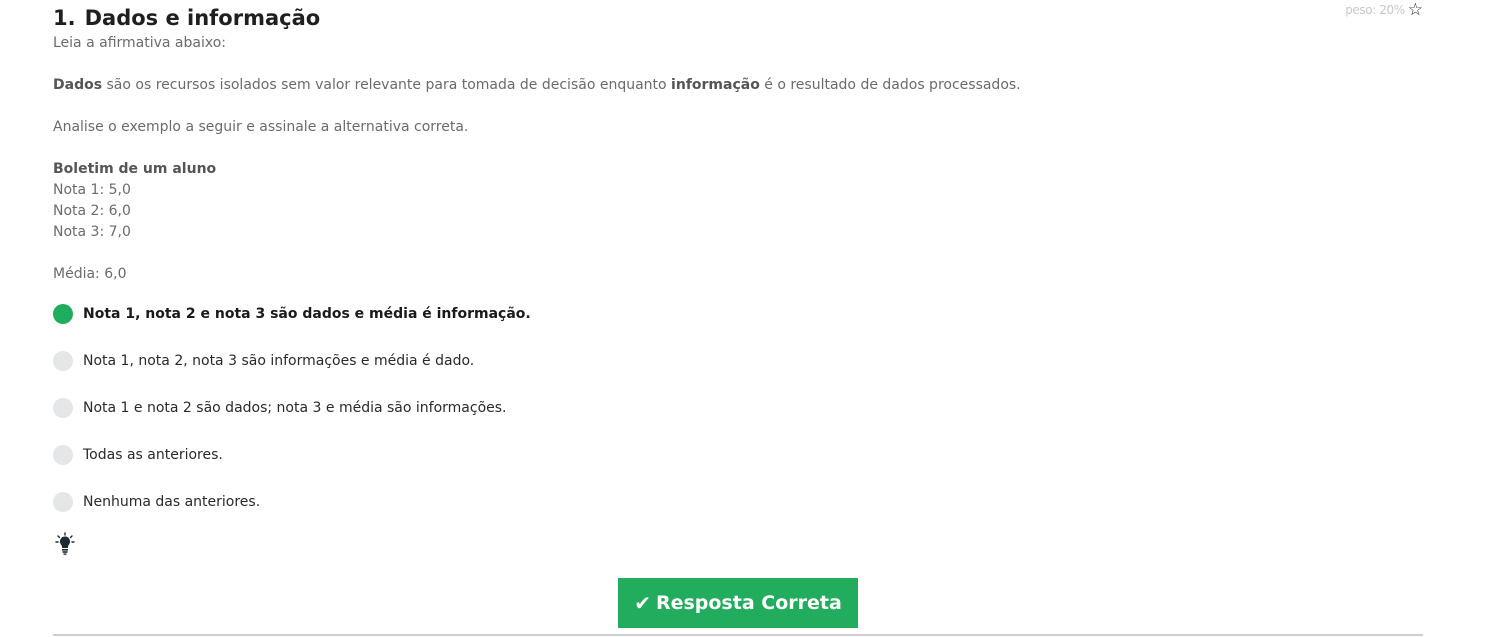  Describe the element at coordinates (90, 274) in the screenshot. I see `example-average: Média: 6,0` at that location.